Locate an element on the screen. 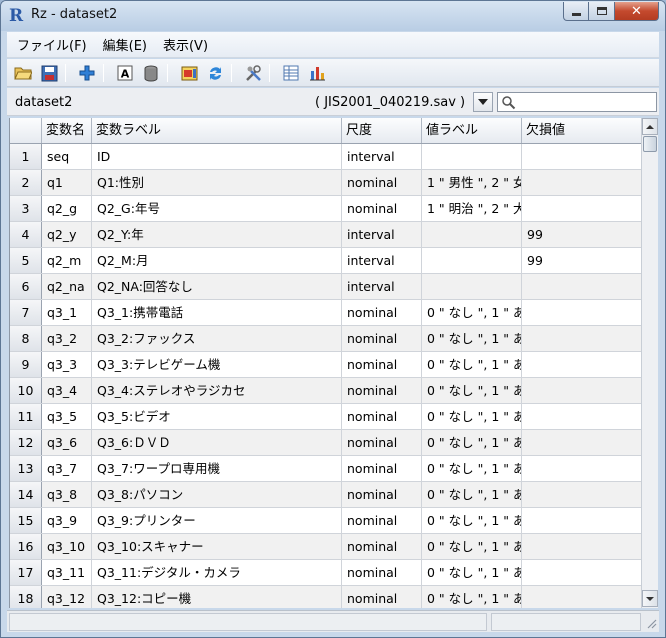  scroll-down-button is located at coordinates (650, 598).